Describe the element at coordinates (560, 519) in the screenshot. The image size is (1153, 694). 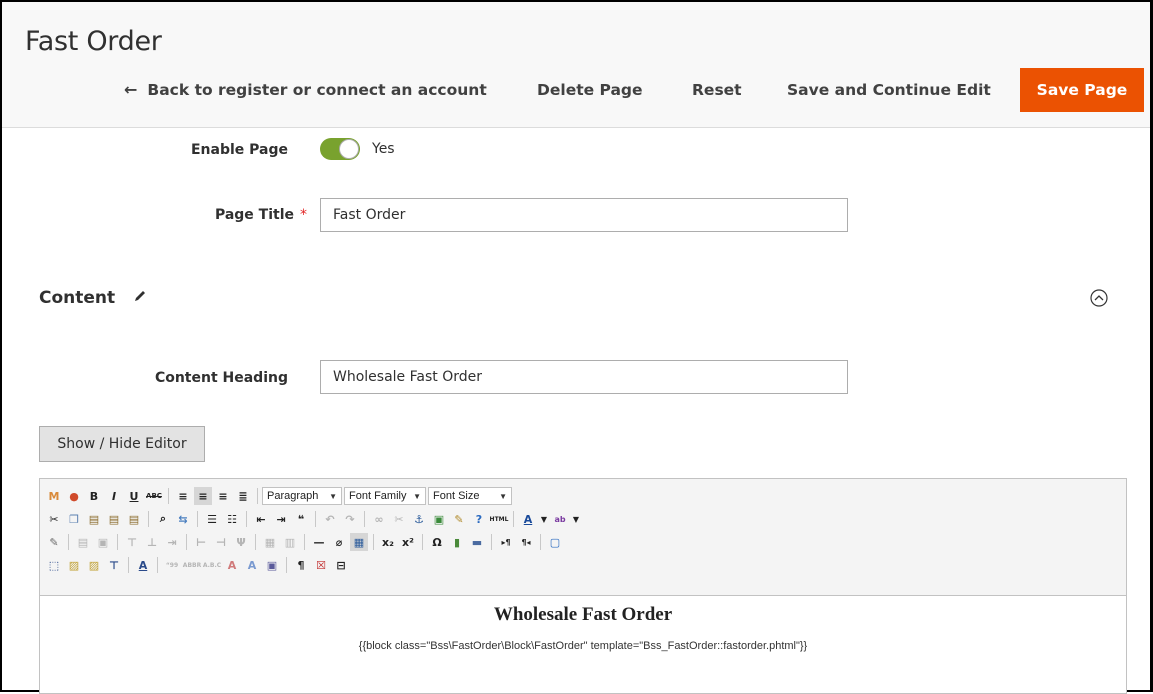
I see `background-color-icon: ab` at that location.